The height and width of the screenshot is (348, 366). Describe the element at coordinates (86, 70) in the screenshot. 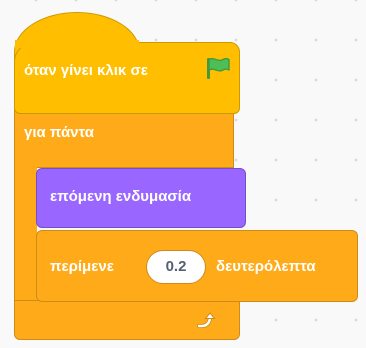

I see `when-flag-clicked-label: όταν γίνει κλικ σε` at that location.